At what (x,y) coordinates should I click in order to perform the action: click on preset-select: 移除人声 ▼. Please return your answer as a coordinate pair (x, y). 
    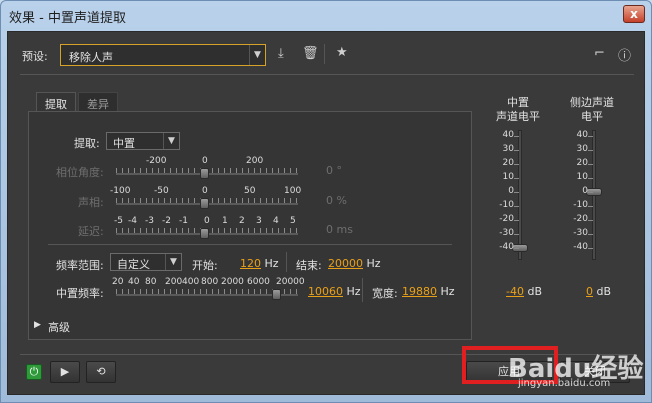
    Looking at the image, I should click on (163, 55).